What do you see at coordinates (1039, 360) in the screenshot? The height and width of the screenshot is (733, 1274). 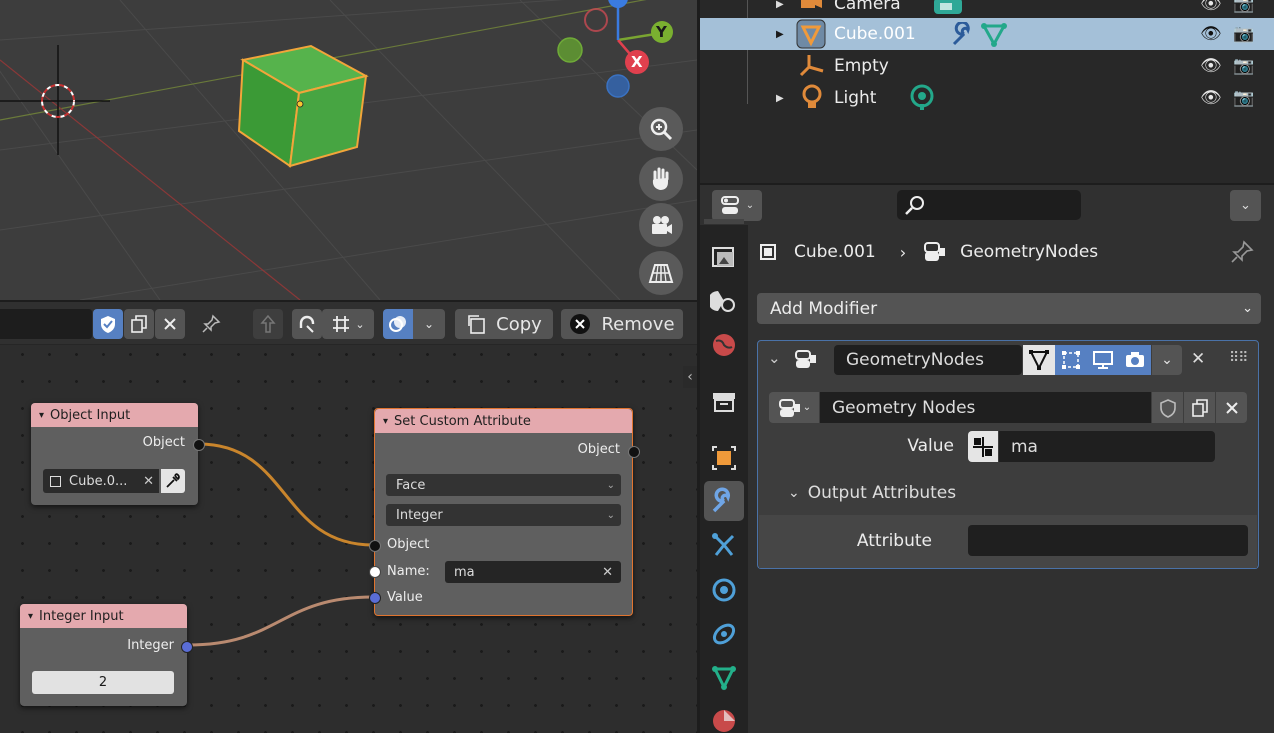 I see `edit-mode-toggle` at bounding box center [1039, 360].